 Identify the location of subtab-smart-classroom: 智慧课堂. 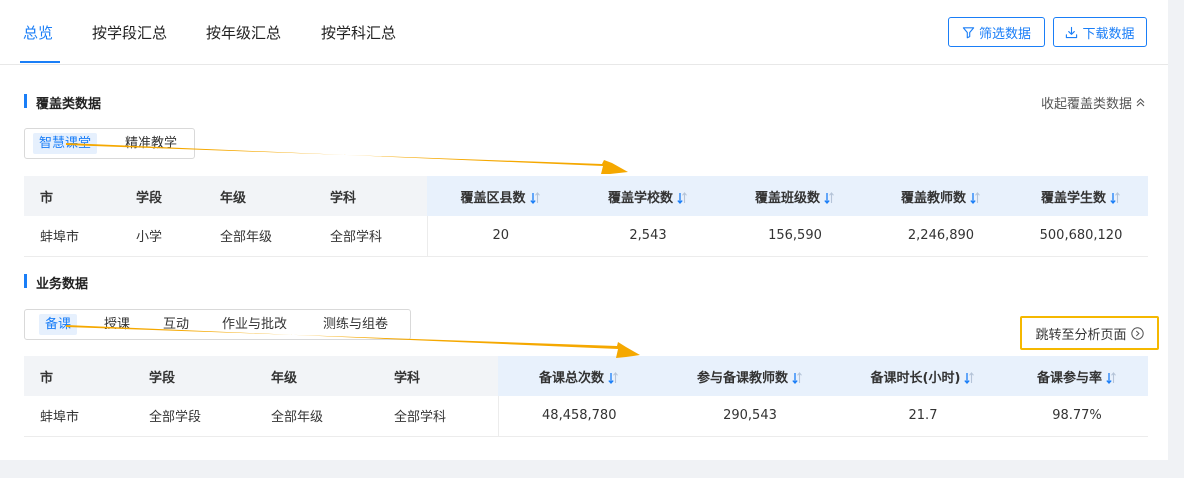
(65, 143).